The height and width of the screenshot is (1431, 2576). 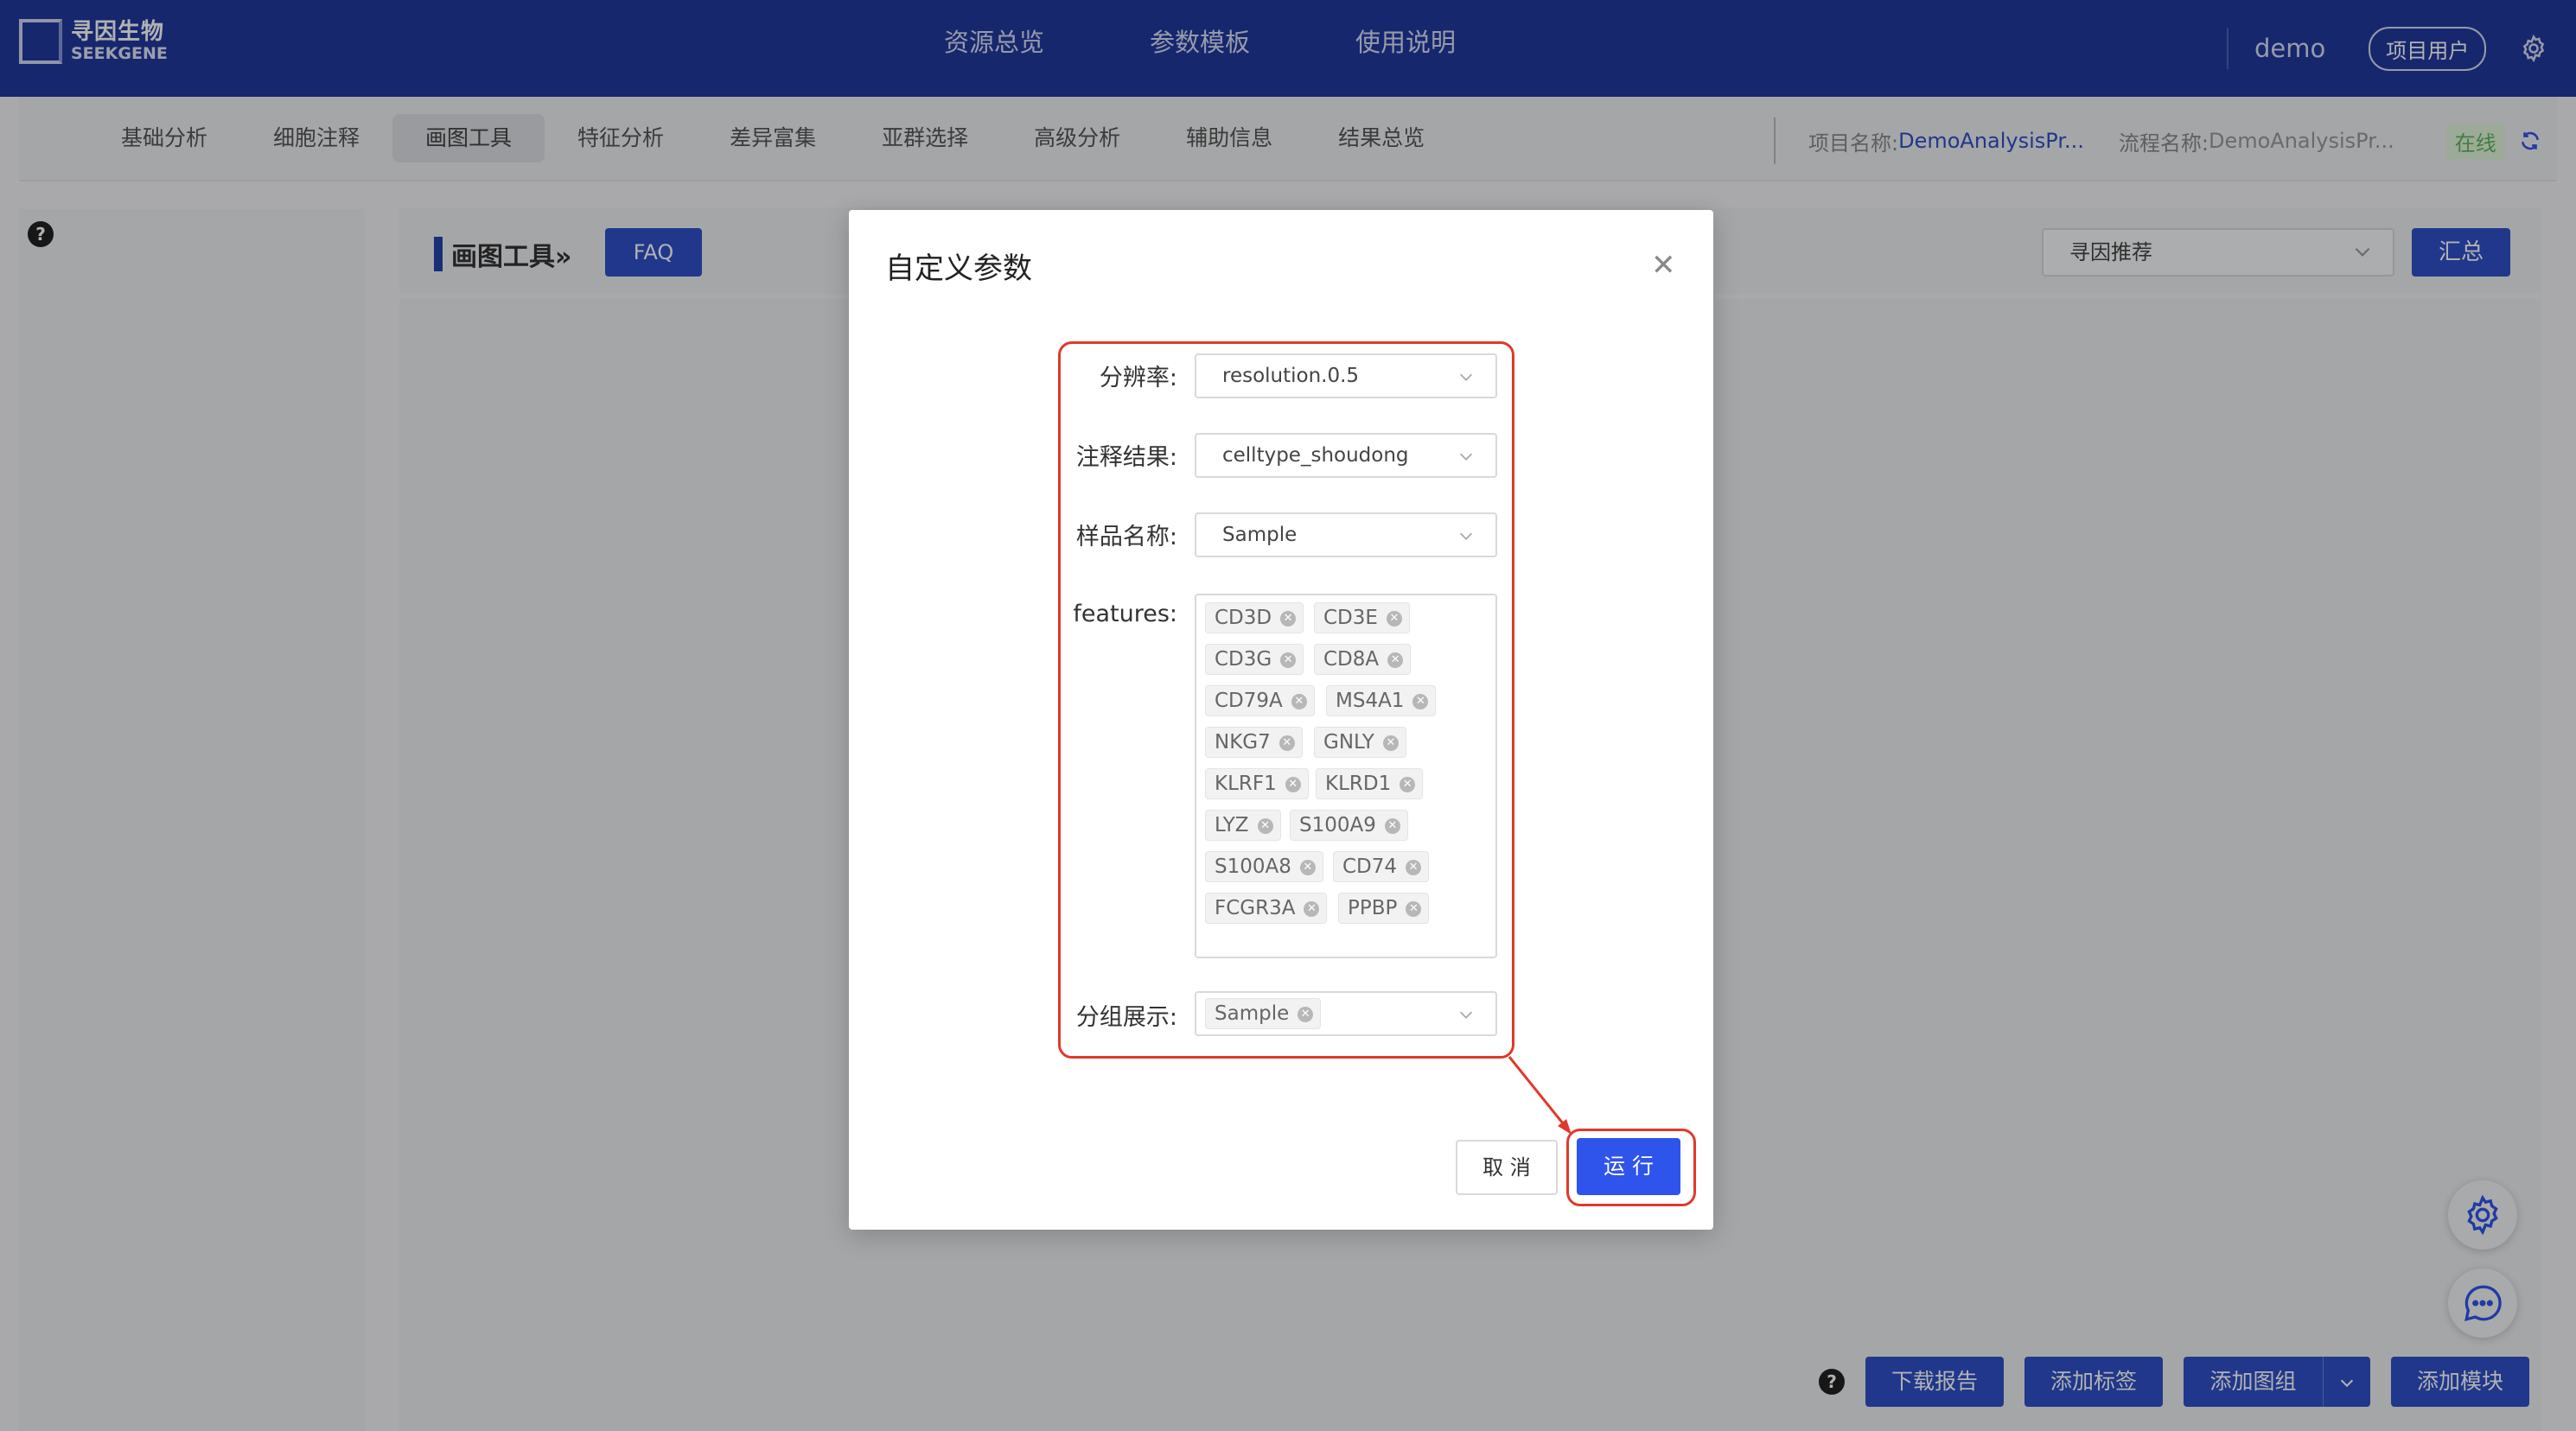 What do you see at coordinates (1540, 1095) in the screenshot?
I see `annotation-arrow` at bounding box center [1540, 1095].